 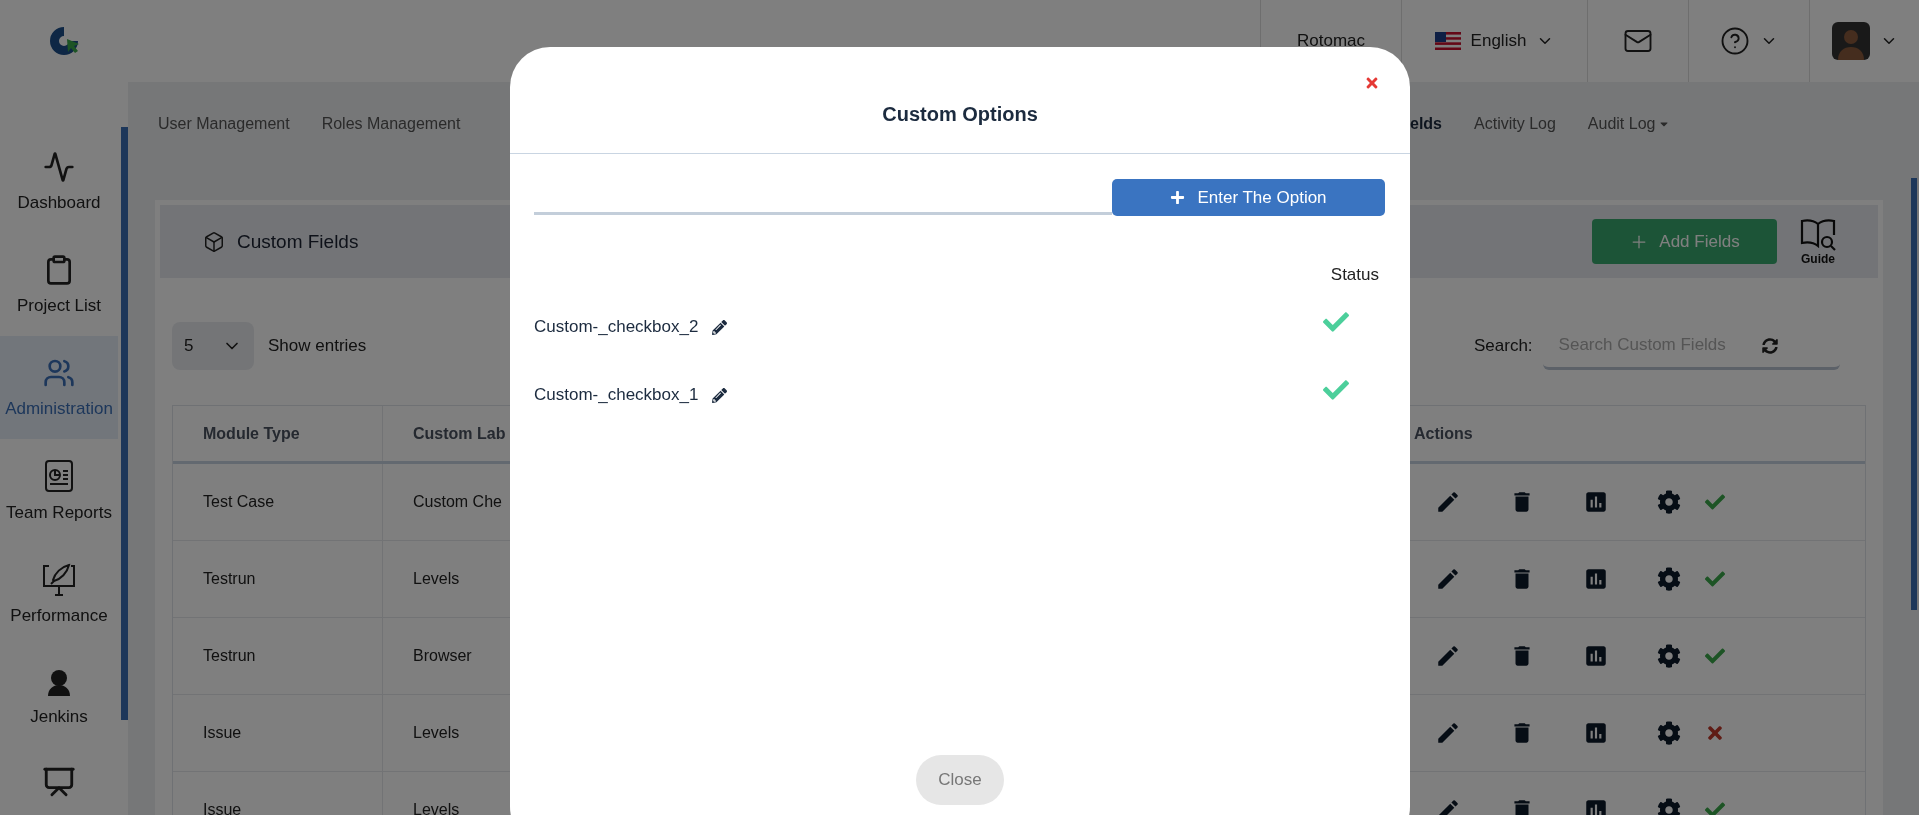 What do you see at coordinates (224, 124) in the screenshot?
I see `nav-tab: User Management` at bounding box center [224, 124].